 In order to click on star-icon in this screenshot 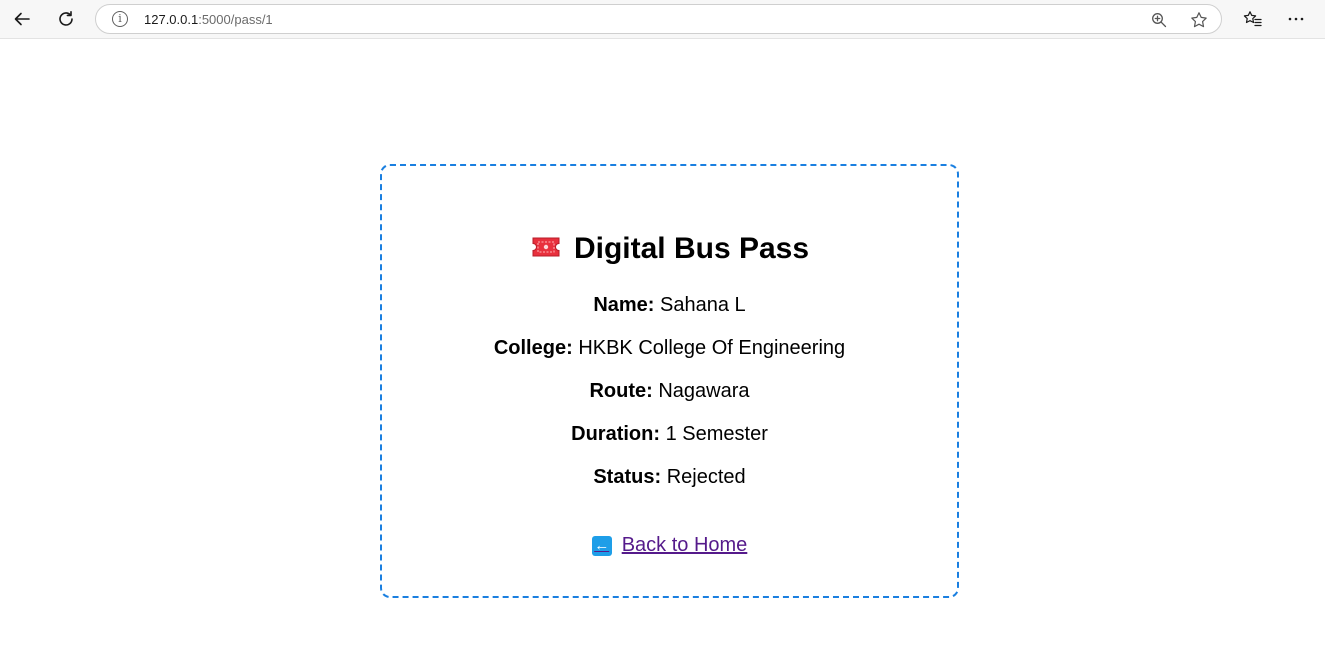, I will do `click(1199, 20)`.